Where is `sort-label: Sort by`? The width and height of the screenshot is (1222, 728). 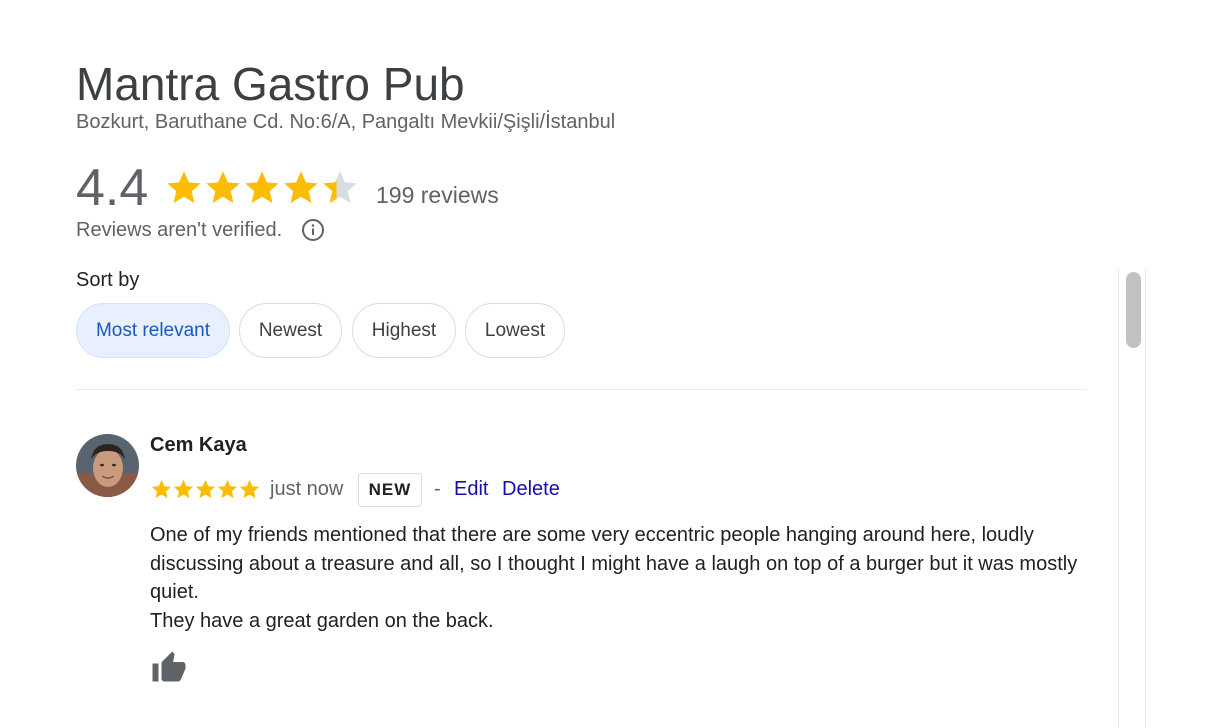
sort-label: Sort by is located at coordinates (108, 280).